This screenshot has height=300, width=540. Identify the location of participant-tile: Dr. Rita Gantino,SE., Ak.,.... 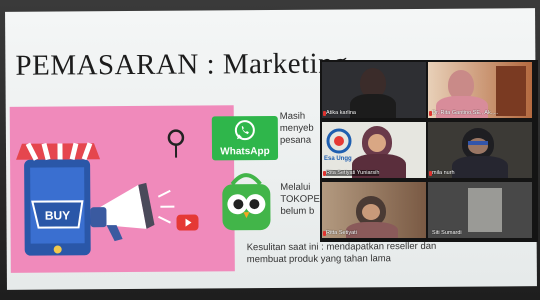
(480, 90).